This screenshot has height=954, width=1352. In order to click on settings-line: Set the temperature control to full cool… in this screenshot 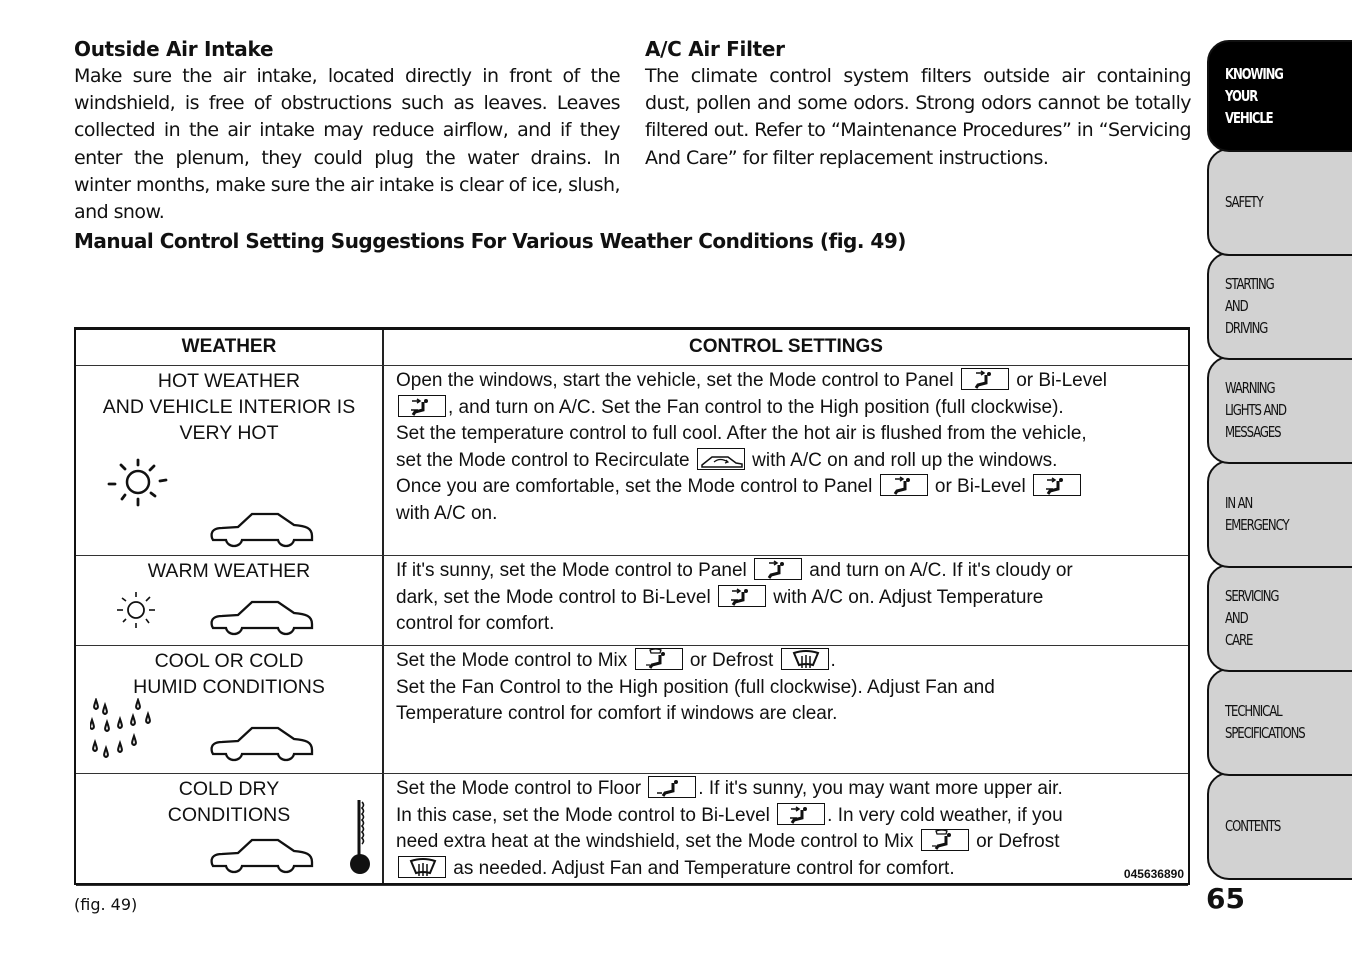, I will do `click(791, 434)`.